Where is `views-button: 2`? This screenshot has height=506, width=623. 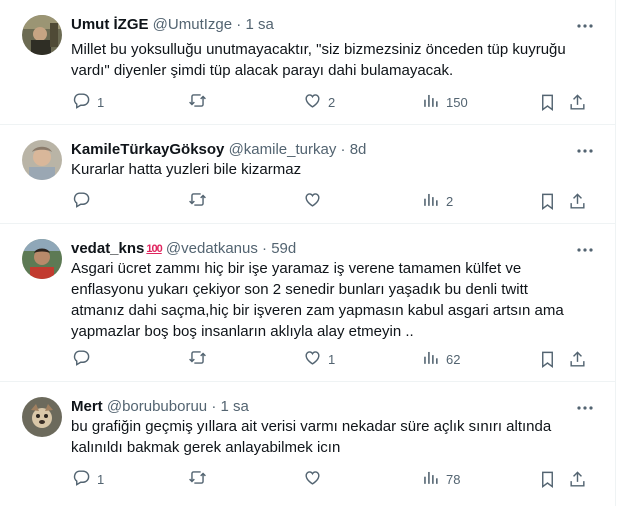
views-button: 2 is located at coordinates (437, 201).